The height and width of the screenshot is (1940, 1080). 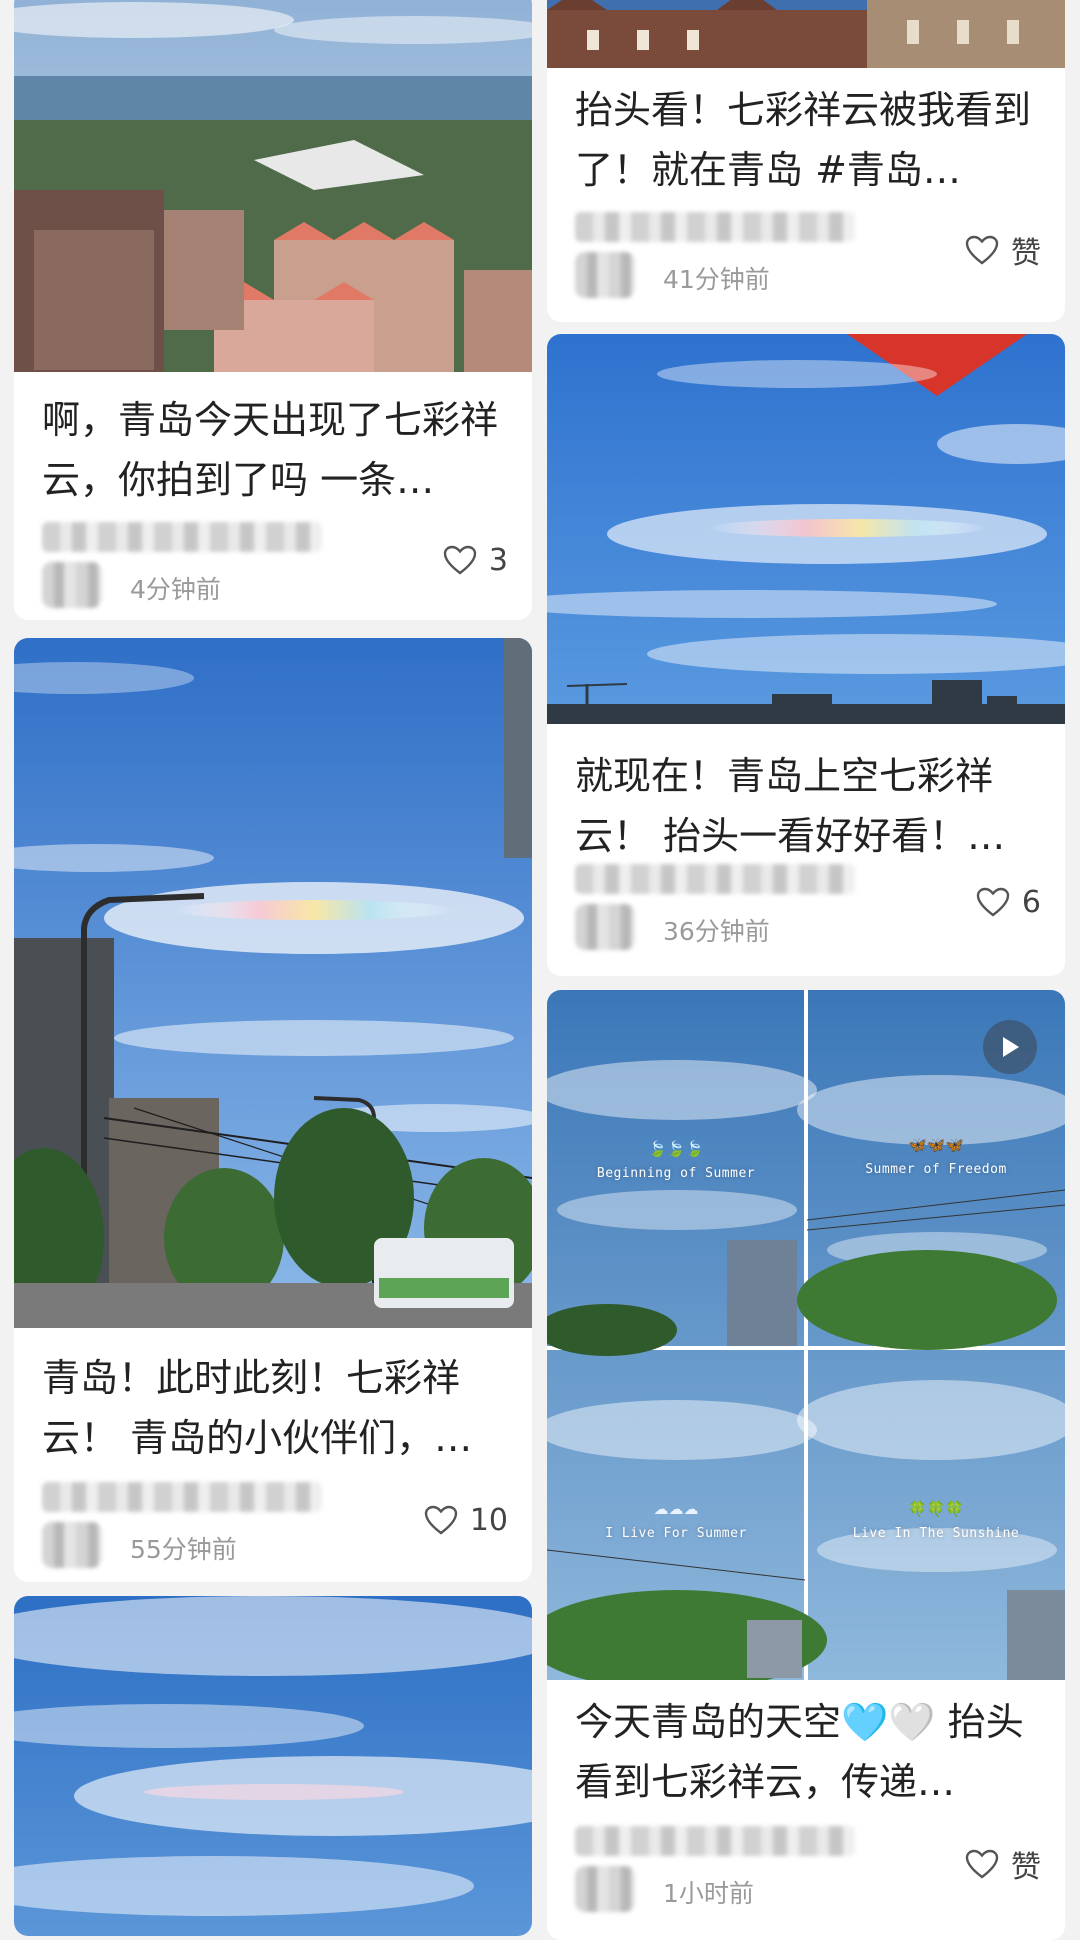 I want to click on post-meta: 1小时前 赞, so click(x=808, y=1871).